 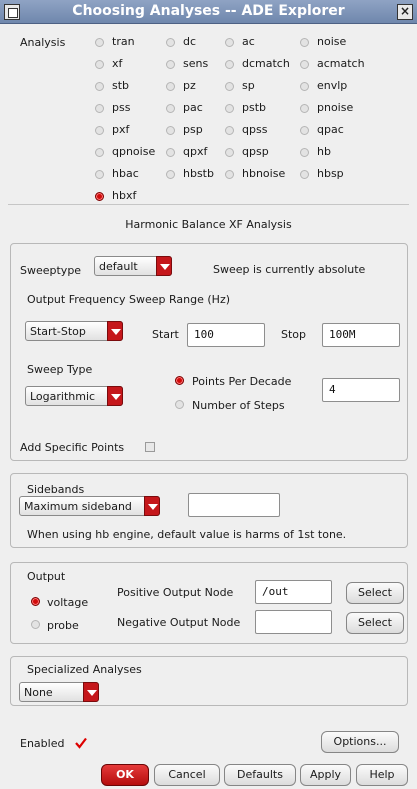 I want to click on probe-radio, so click(x=35, y=624).